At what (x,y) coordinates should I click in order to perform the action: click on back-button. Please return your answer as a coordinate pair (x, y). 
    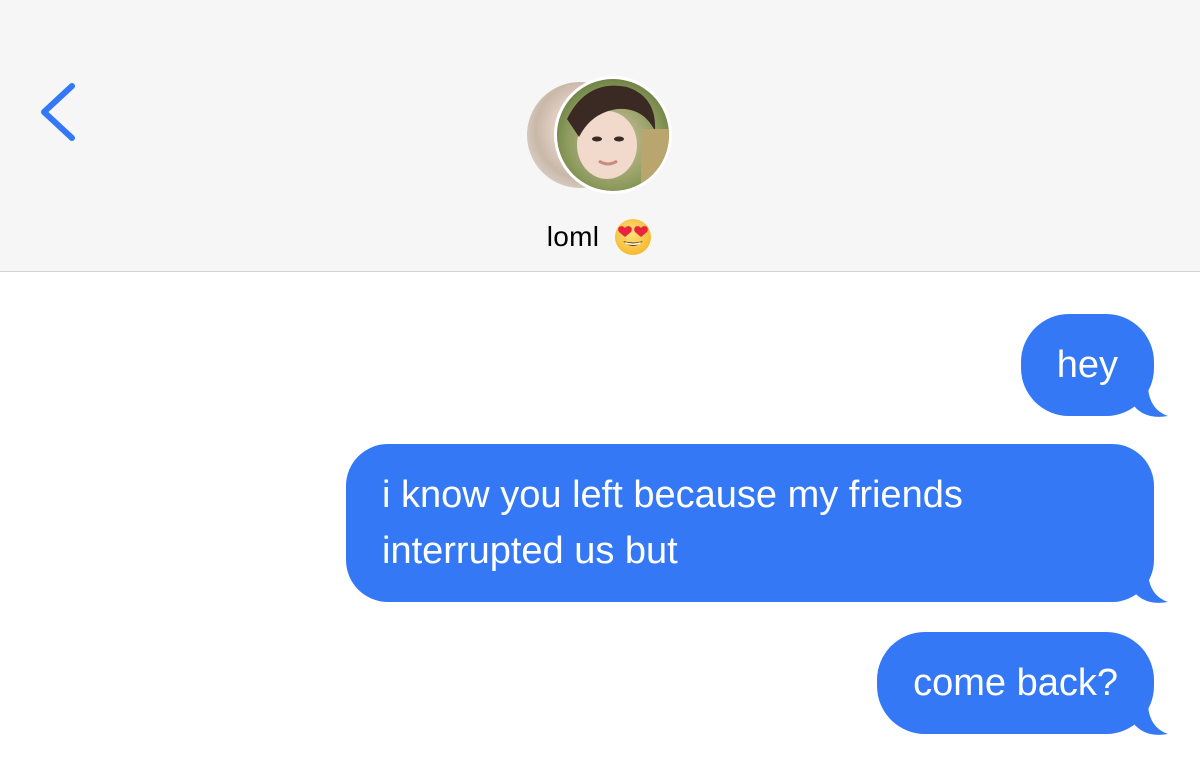
    Looking at the image, I should click on (60, 111).